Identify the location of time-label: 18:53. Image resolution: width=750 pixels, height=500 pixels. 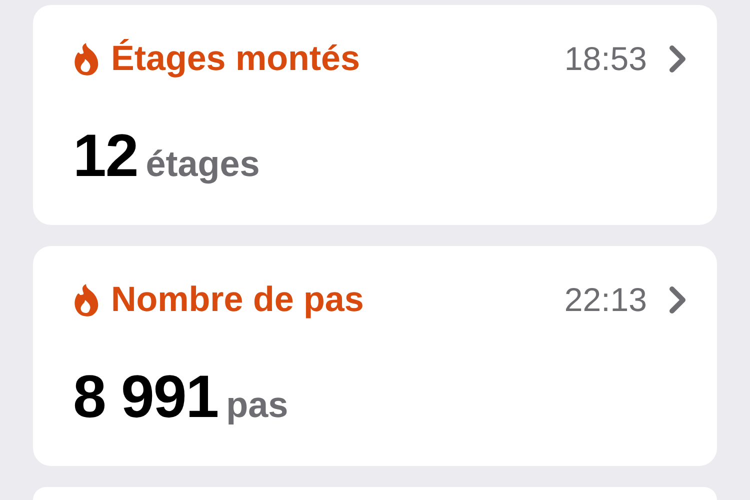
(605, 59).